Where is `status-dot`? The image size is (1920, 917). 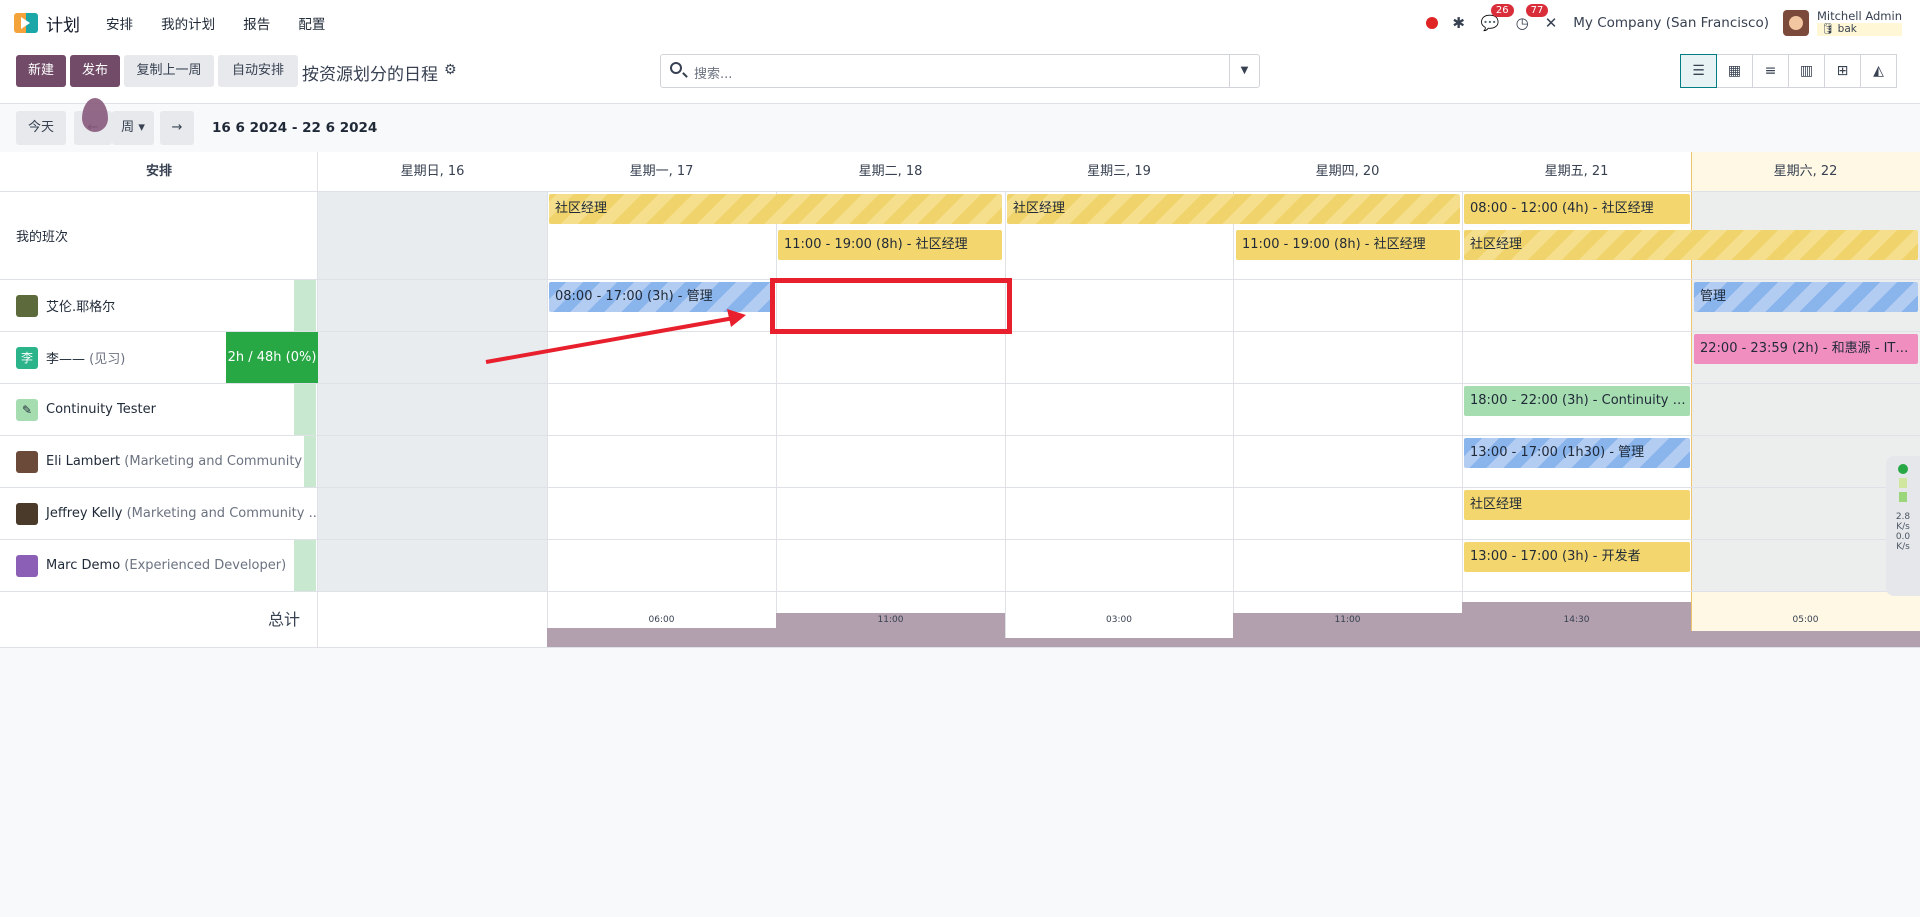 status-dot is located at coordinates (1903, 469).